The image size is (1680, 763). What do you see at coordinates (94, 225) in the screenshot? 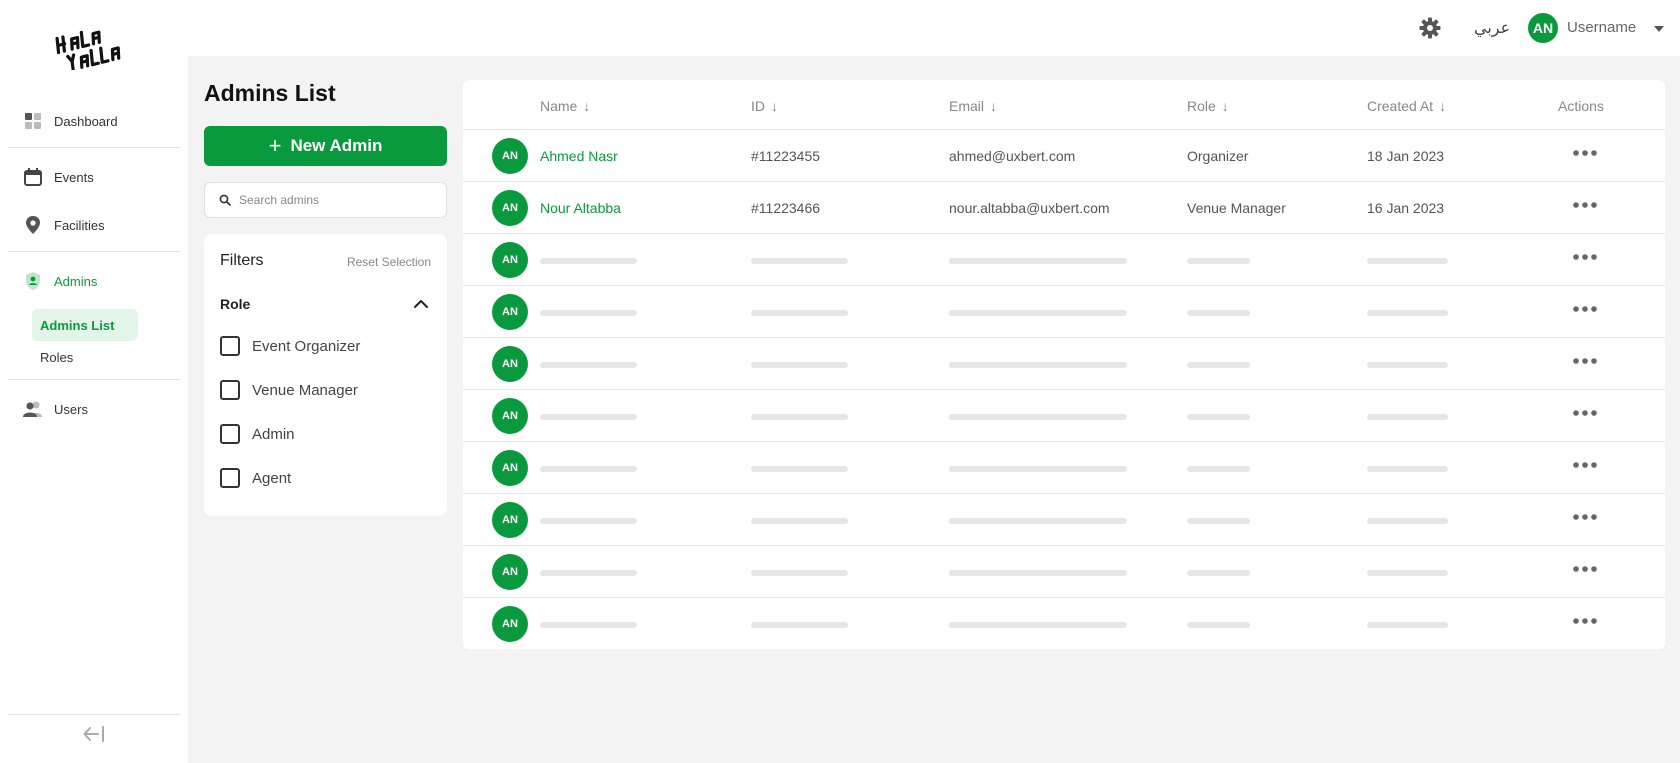
I see `sidebar-item-facilities: Facilities` at bounding box center [94, 225].